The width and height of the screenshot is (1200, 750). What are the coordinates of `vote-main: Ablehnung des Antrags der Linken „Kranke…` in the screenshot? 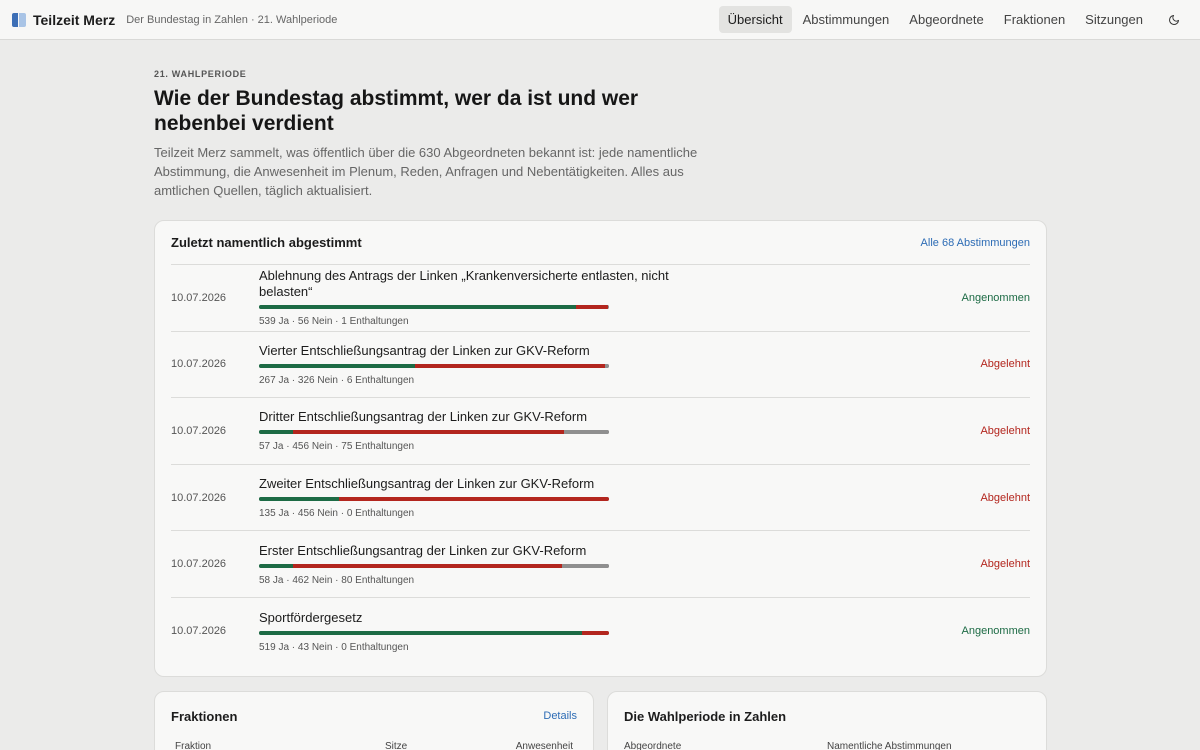 It's located at (489, 297).